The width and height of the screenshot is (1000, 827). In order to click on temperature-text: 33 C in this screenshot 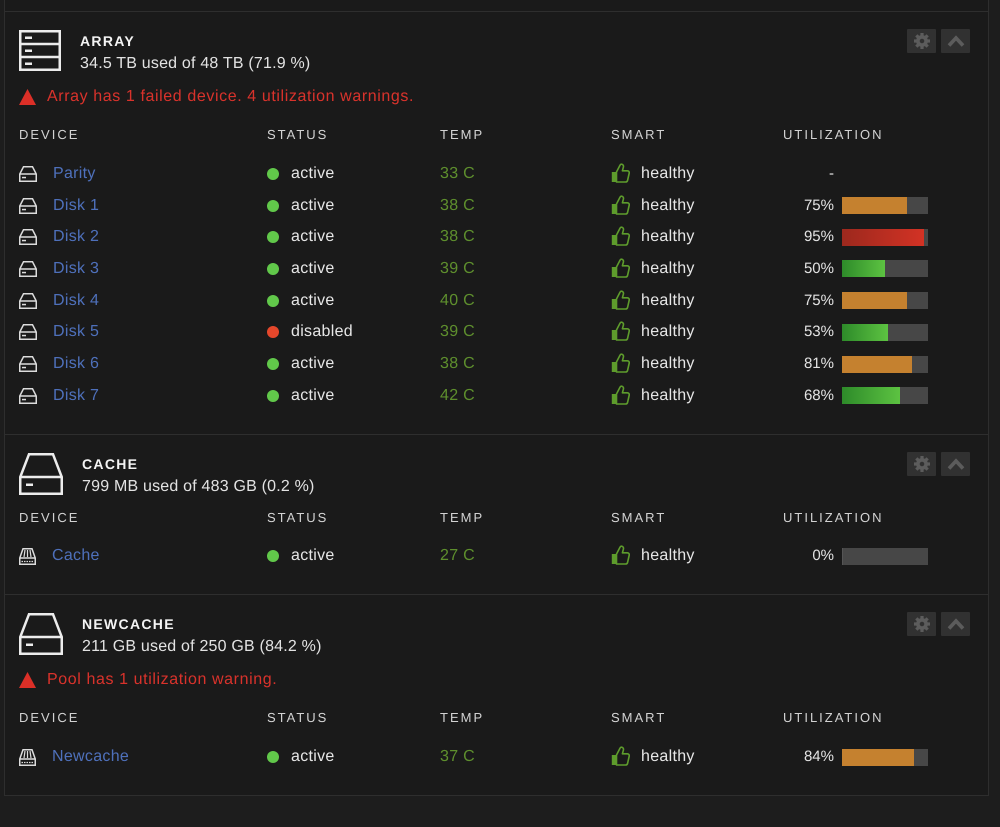, I will do `click(457, 174)`.